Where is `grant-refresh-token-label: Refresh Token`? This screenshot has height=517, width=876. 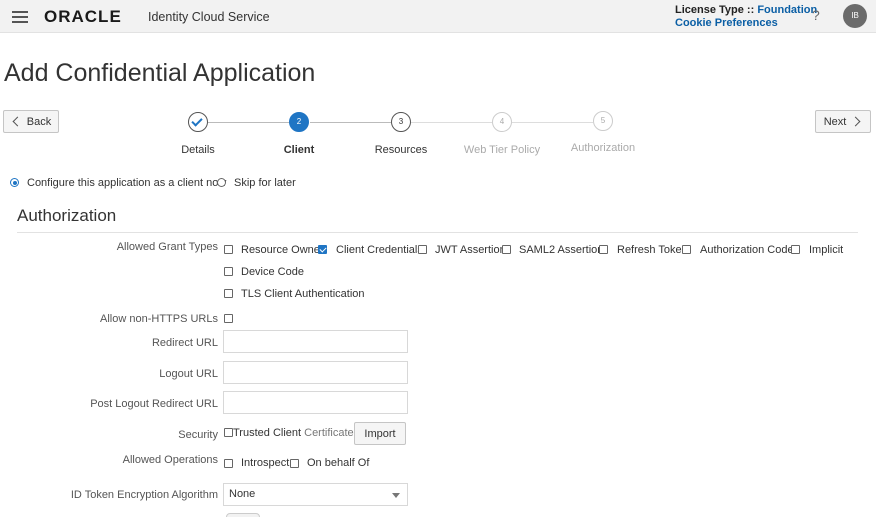 grant-refresh-token-label: Refresh Token is located at coordinates (652, 250).